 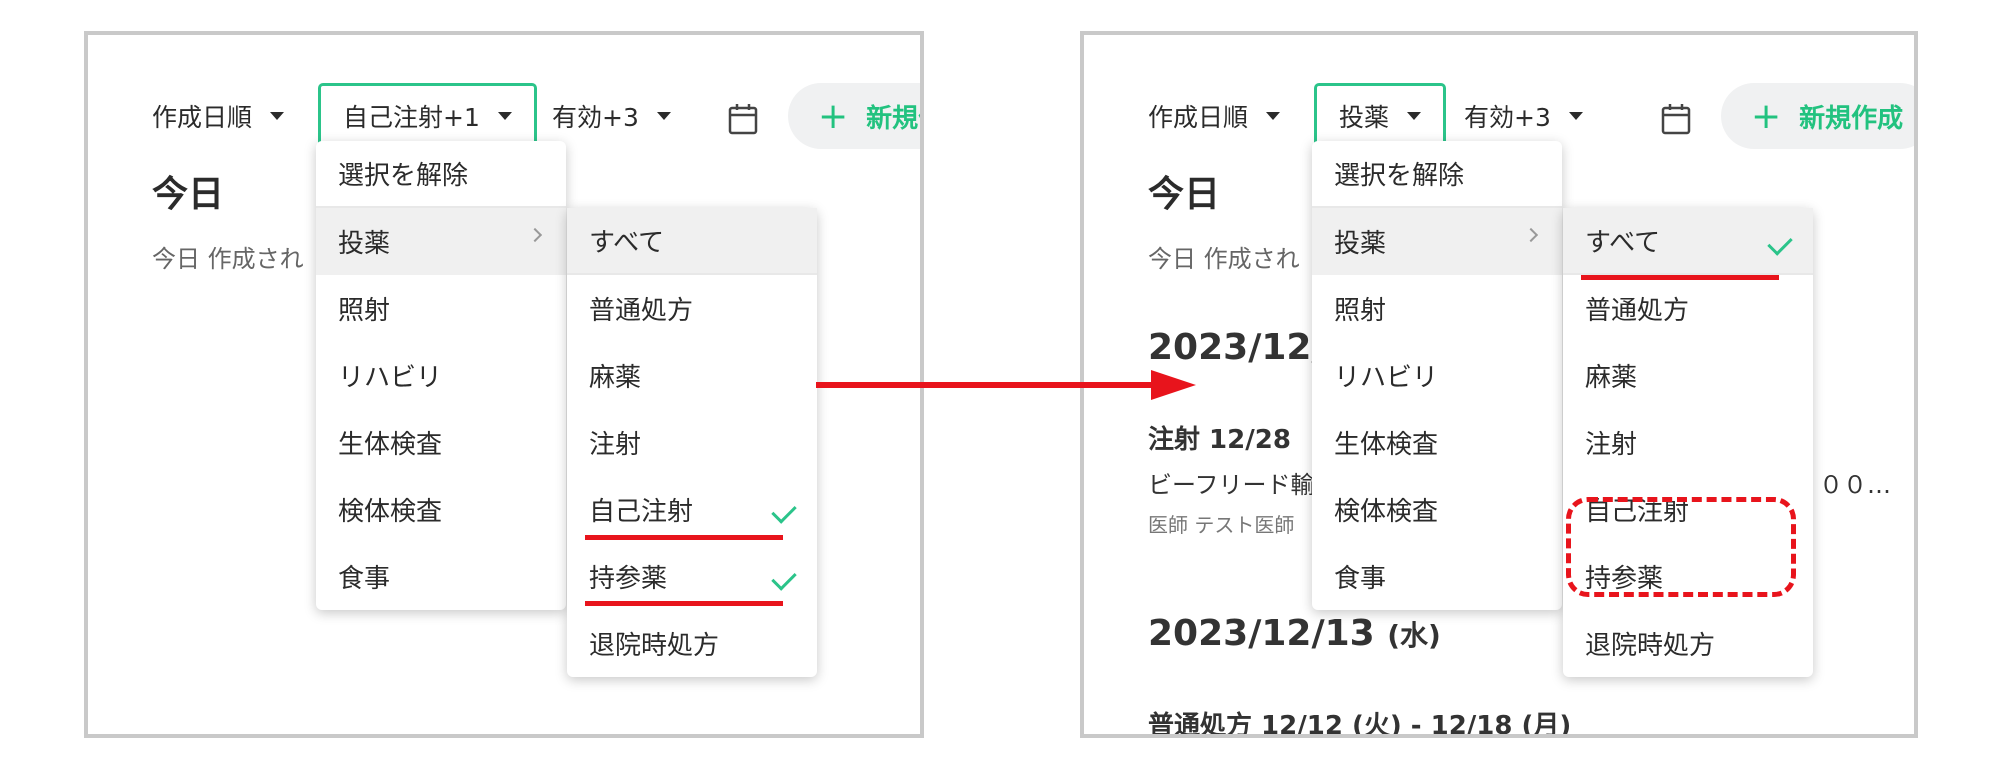 What do you see at coordinates (1623, 243) in the screenshot?
I see `menu-item-label: すべて` at bounding box center [1623, 243].